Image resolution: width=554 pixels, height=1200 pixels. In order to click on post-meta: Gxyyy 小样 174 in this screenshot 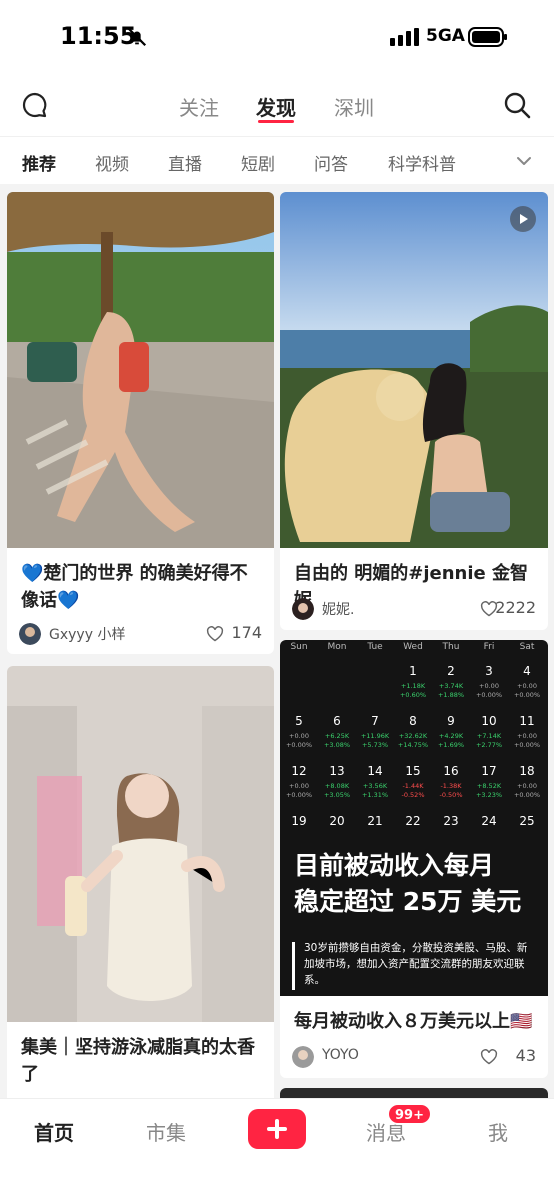, I will do `click(140, 634)`.